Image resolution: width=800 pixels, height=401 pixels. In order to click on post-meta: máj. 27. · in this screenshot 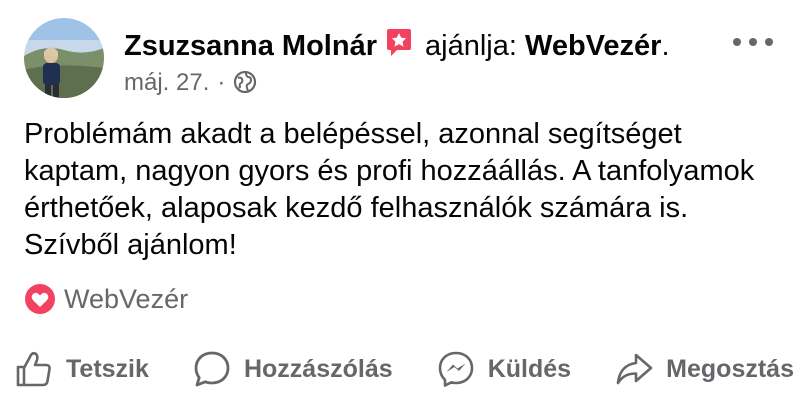, I will do `click(190, 83)`.